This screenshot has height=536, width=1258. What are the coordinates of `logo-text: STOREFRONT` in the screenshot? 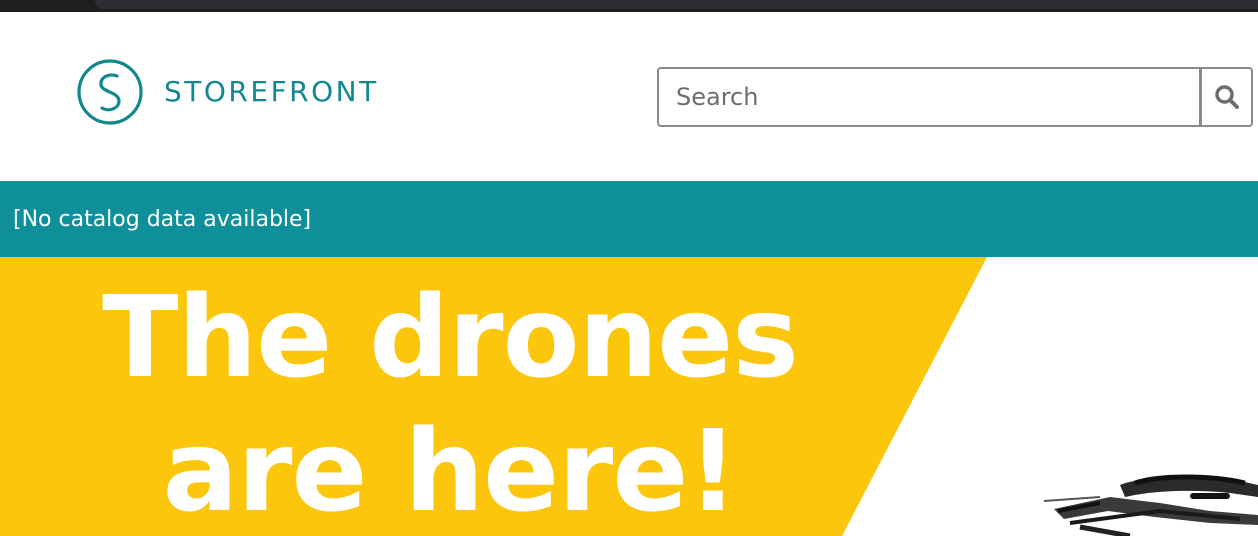 It's located at (271, 91).